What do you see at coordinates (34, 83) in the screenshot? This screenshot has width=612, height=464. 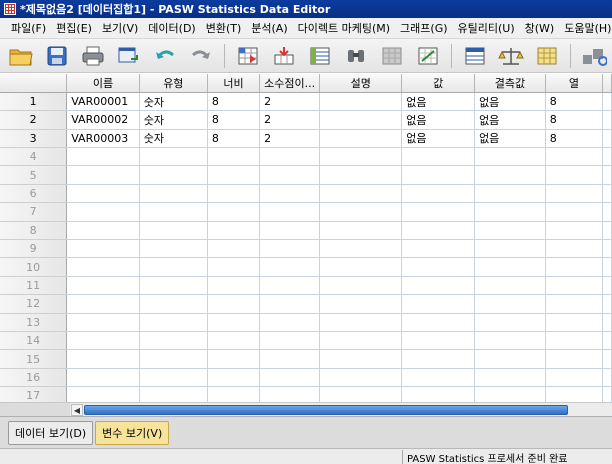 I see `grid-corner` at bounding box center [34, 83].